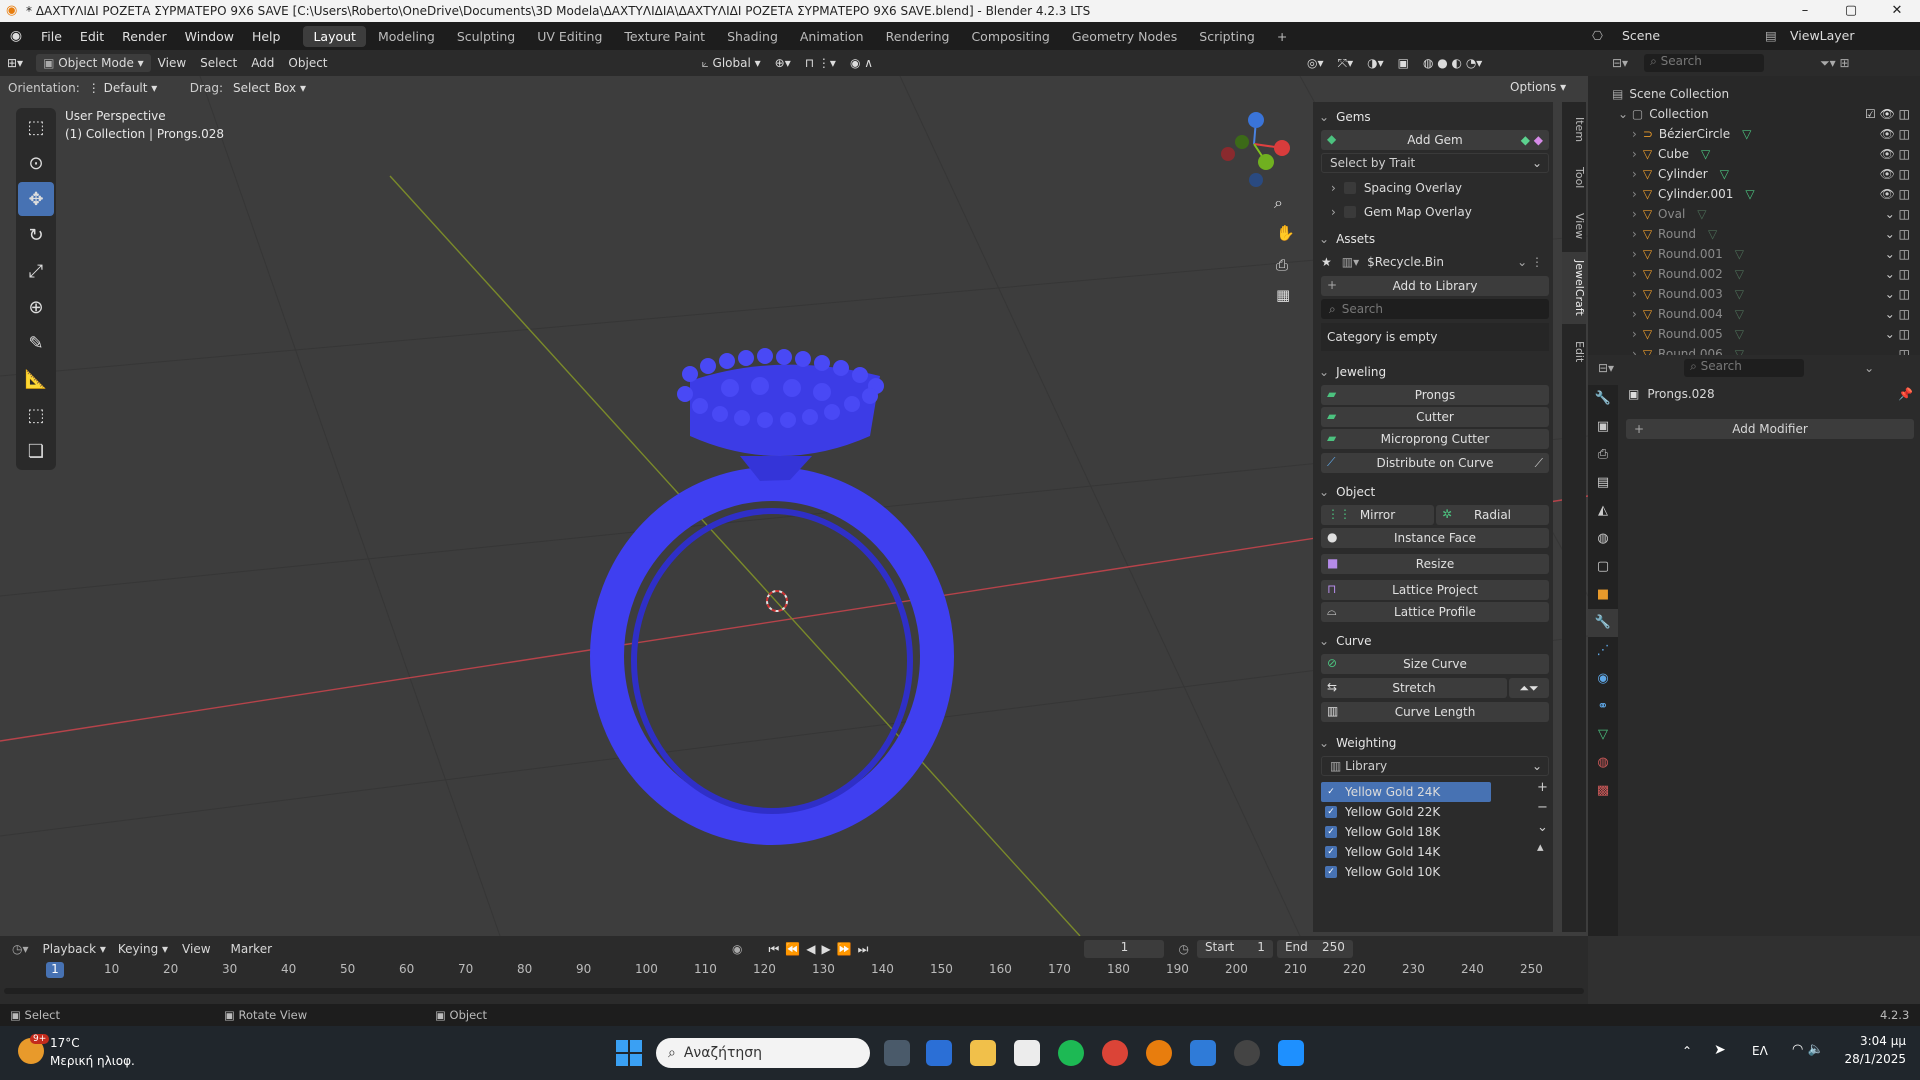 The height and width of the screenshot is (1080, 1920). I want to click on start-frame-field: Start 1, so click(1234, 949).